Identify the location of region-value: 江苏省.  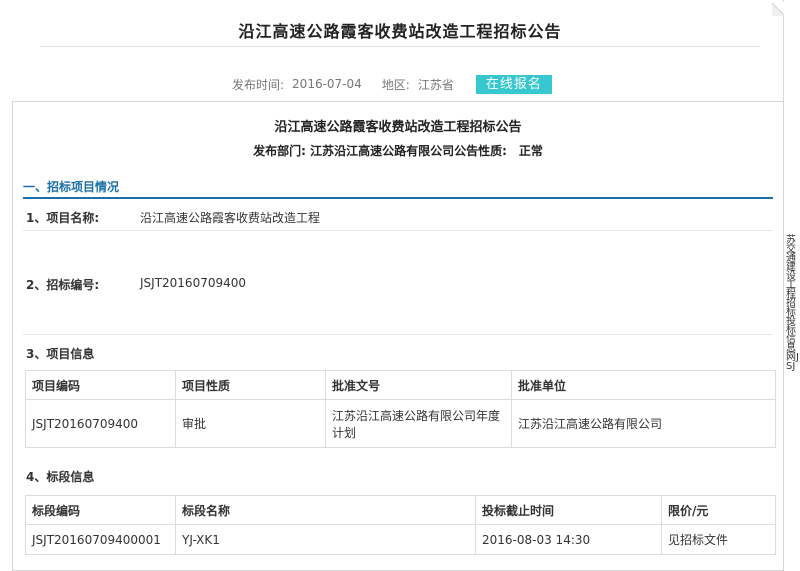
(435, 84).